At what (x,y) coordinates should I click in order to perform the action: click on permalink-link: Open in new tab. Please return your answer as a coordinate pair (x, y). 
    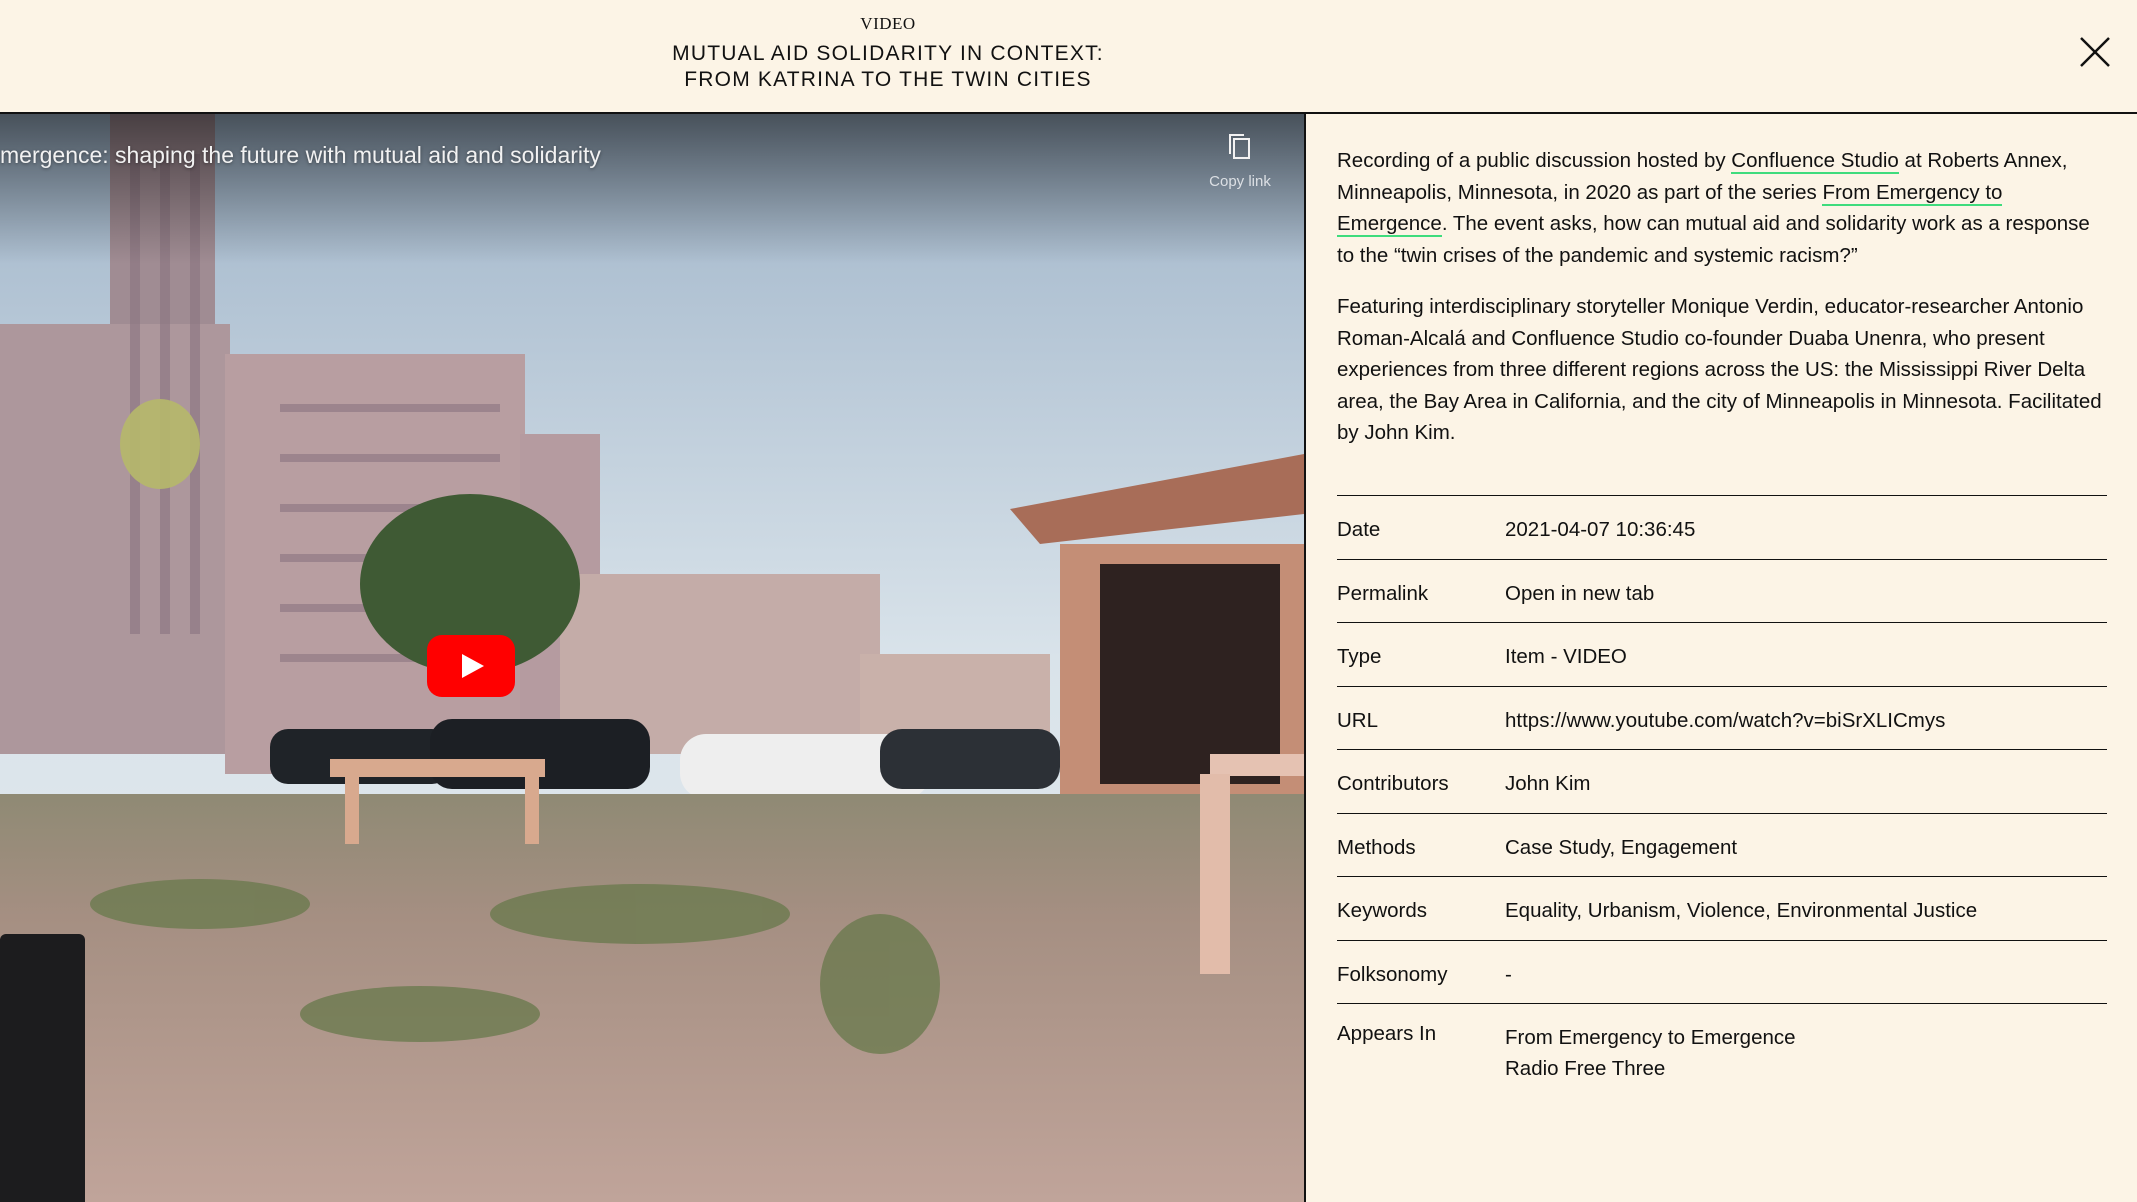
    Looking at the image, I should click on (1806, 602).